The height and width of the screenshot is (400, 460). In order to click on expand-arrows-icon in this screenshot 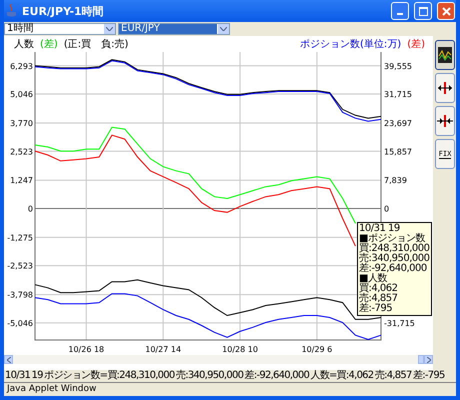, I will do `click(445, 88)`.